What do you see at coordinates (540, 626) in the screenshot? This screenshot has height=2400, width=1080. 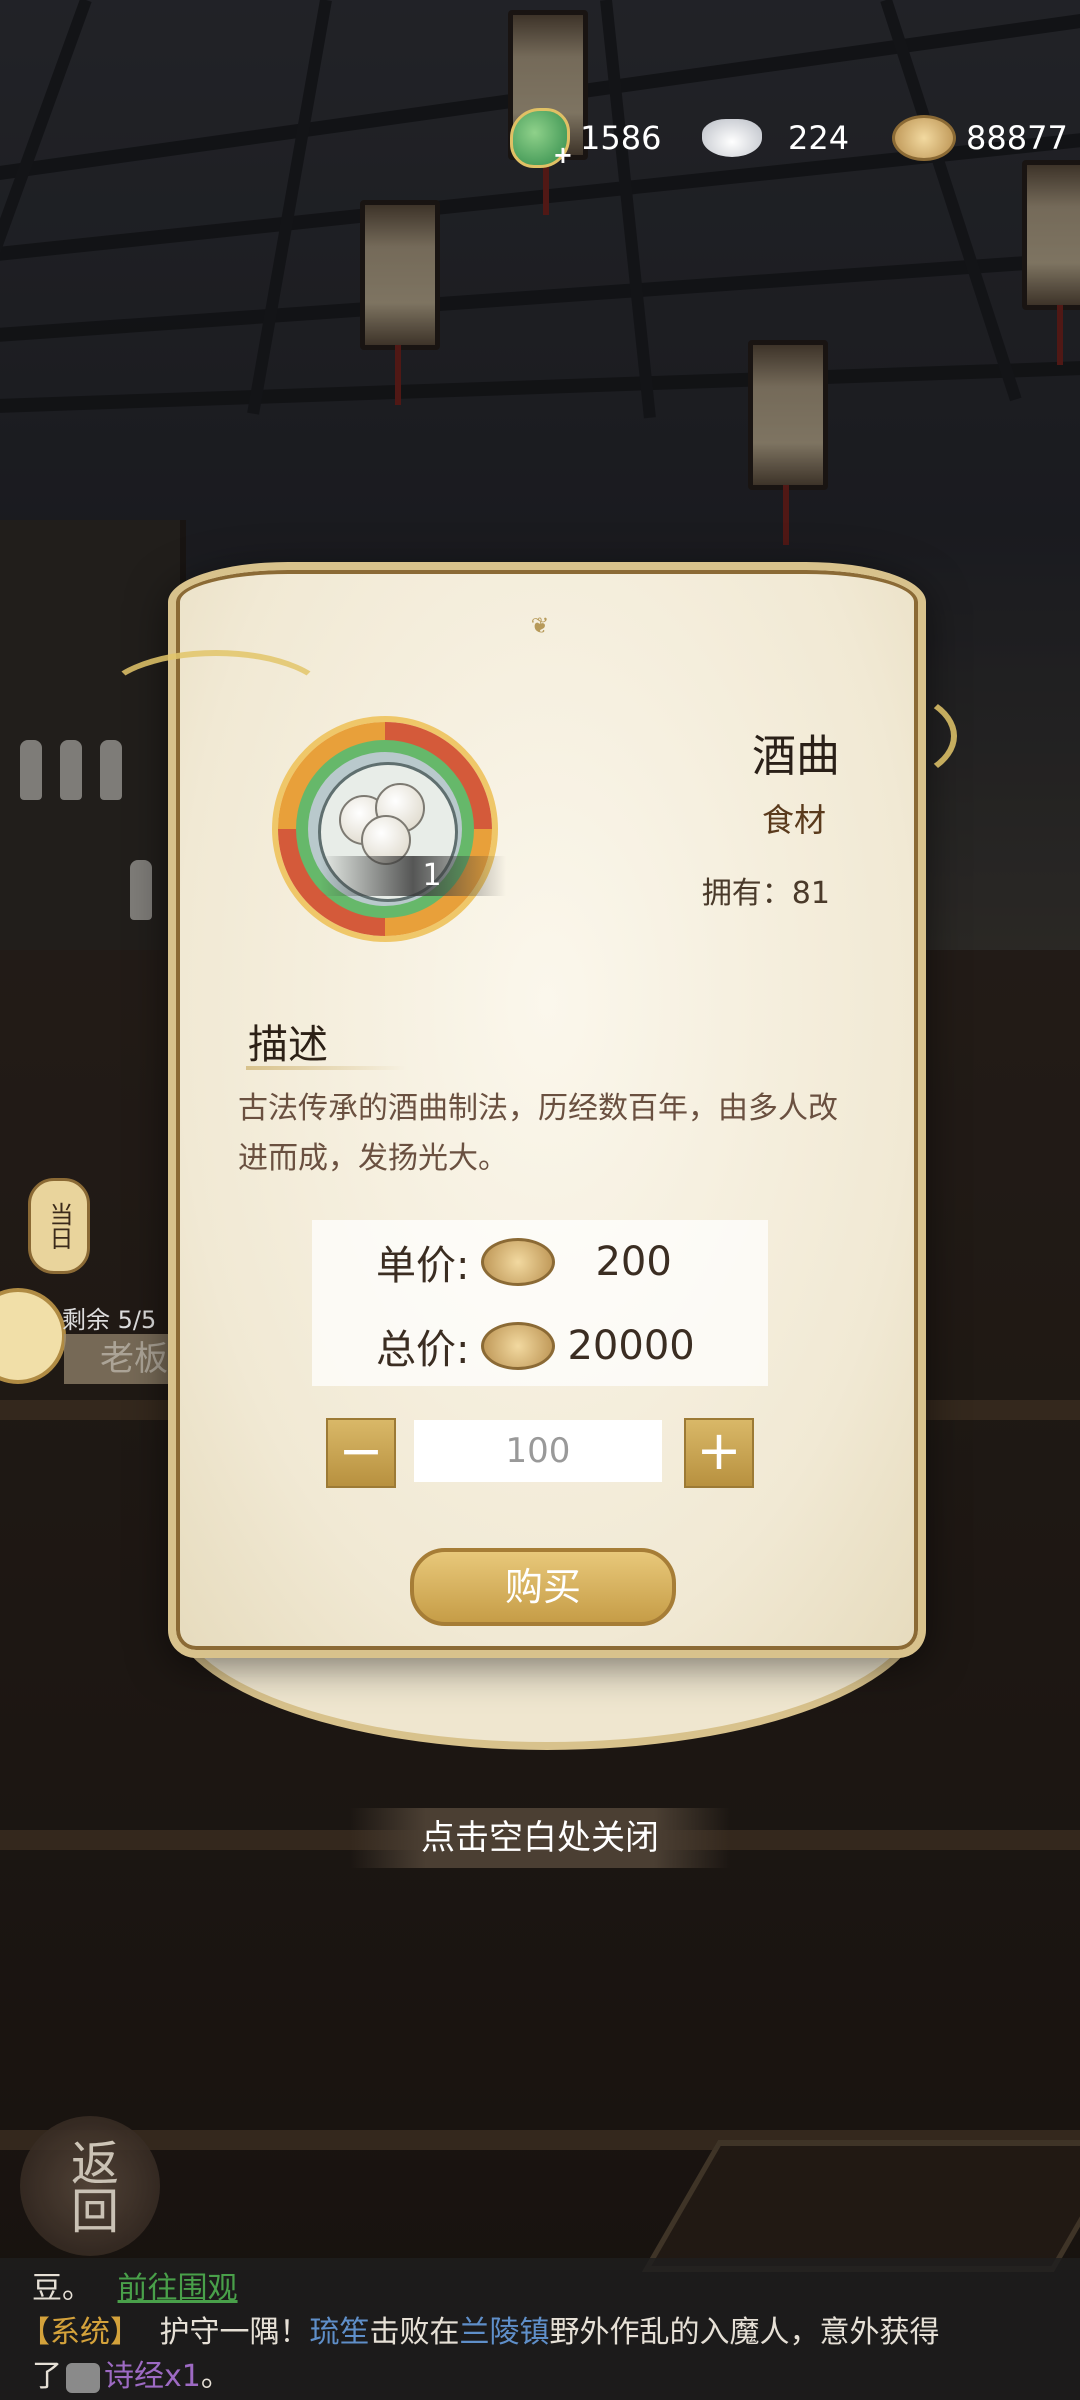 I see `dialog-ornament-icon: ❦` at bounding box center [540, 626].